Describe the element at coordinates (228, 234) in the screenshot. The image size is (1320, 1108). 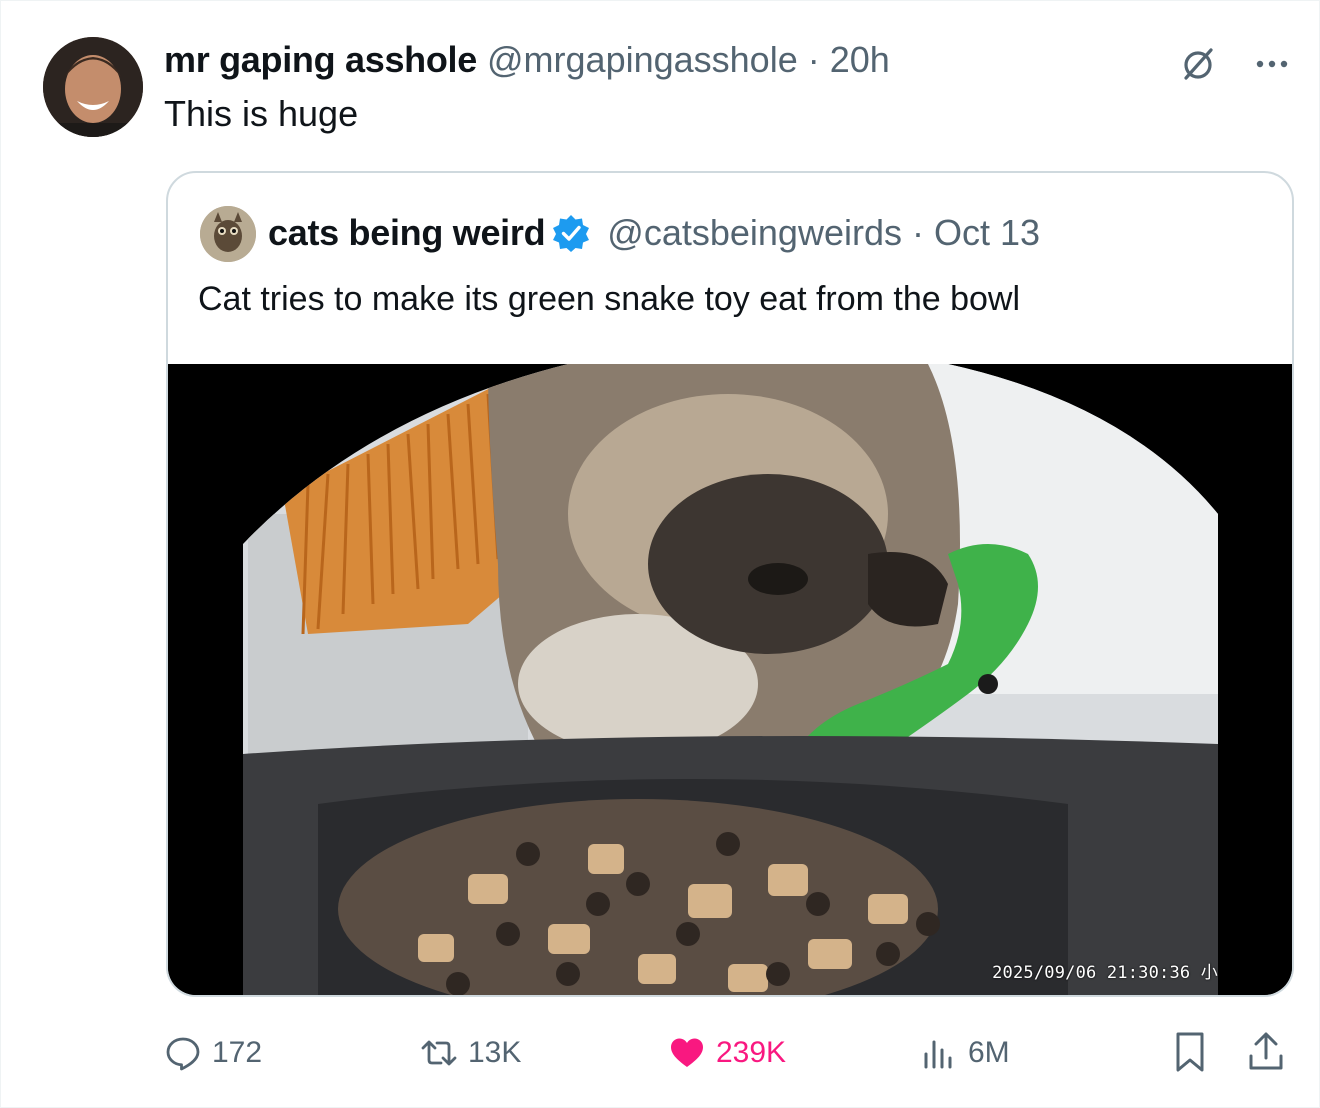
I see `quoted-author-avatar` at that location.